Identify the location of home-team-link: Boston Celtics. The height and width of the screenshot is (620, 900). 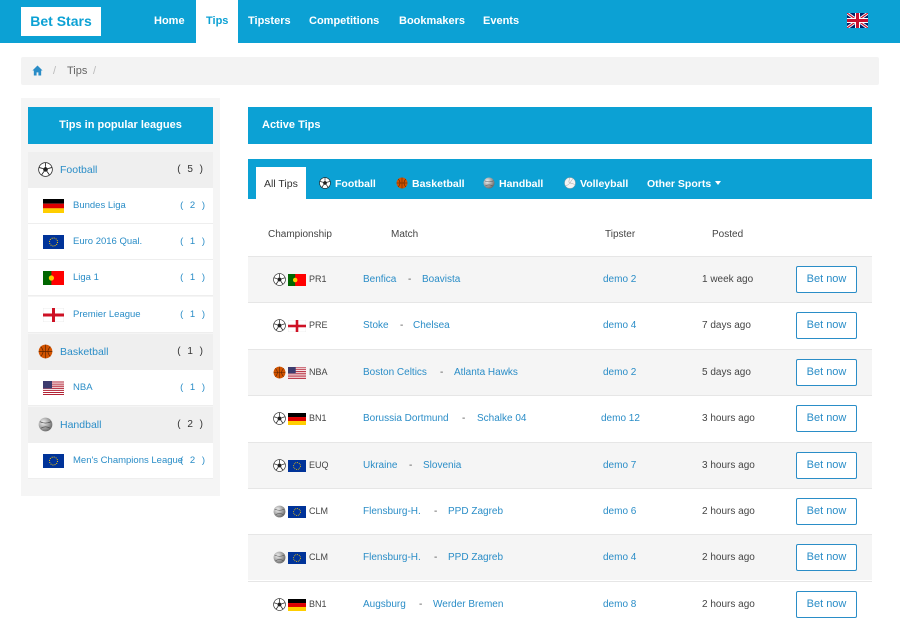
(395, 372).